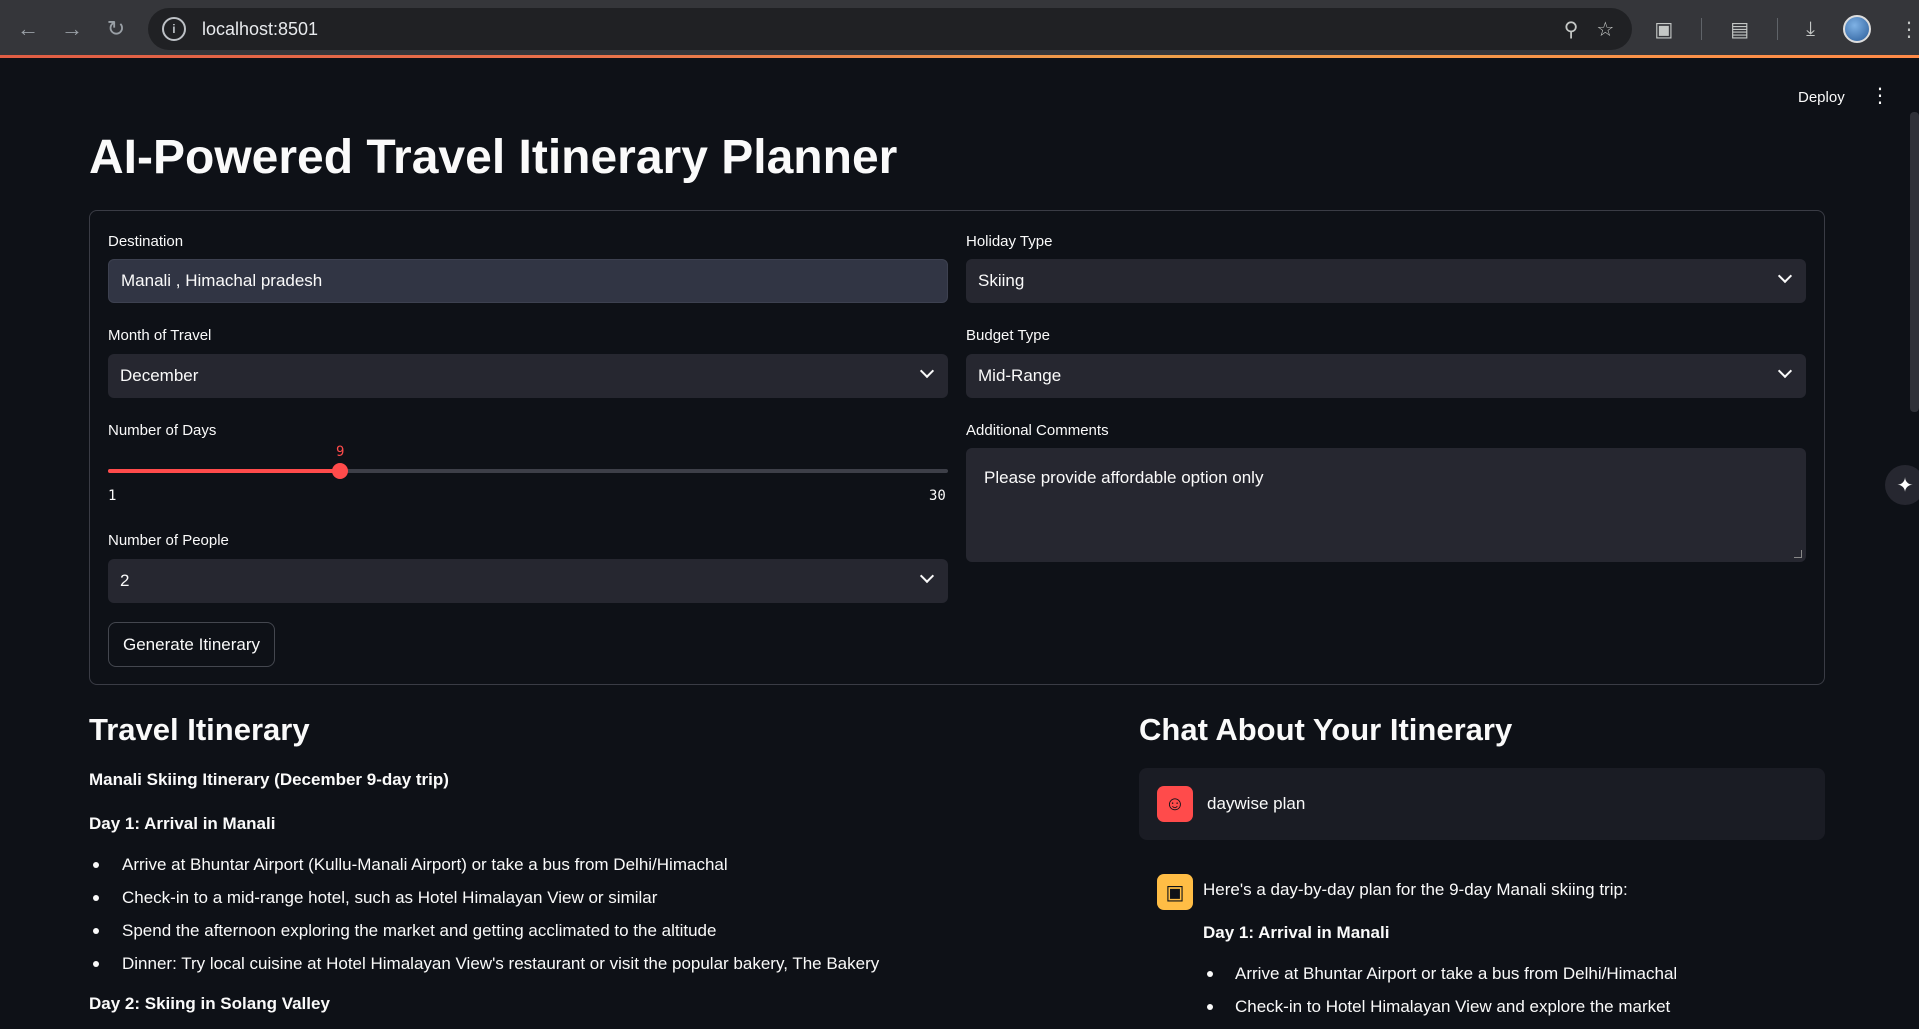  I want to click on url-text: localhost:8501, so click(260, 29).